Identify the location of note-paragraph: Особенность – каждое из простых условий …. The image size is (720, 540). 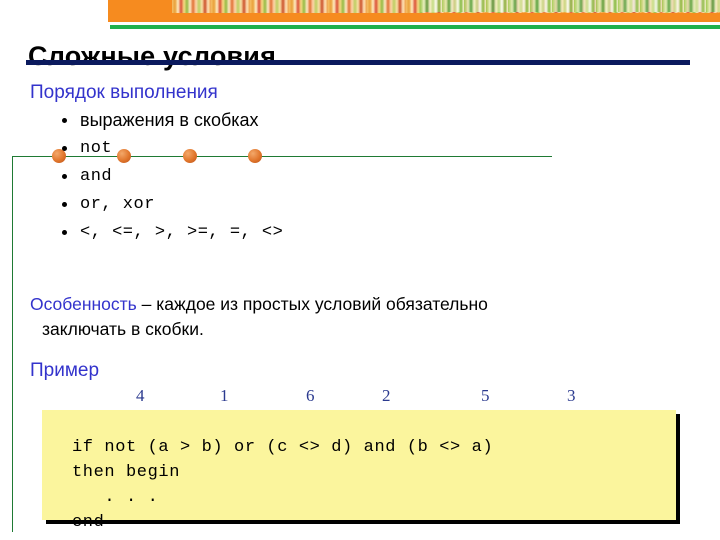
(360, 317).